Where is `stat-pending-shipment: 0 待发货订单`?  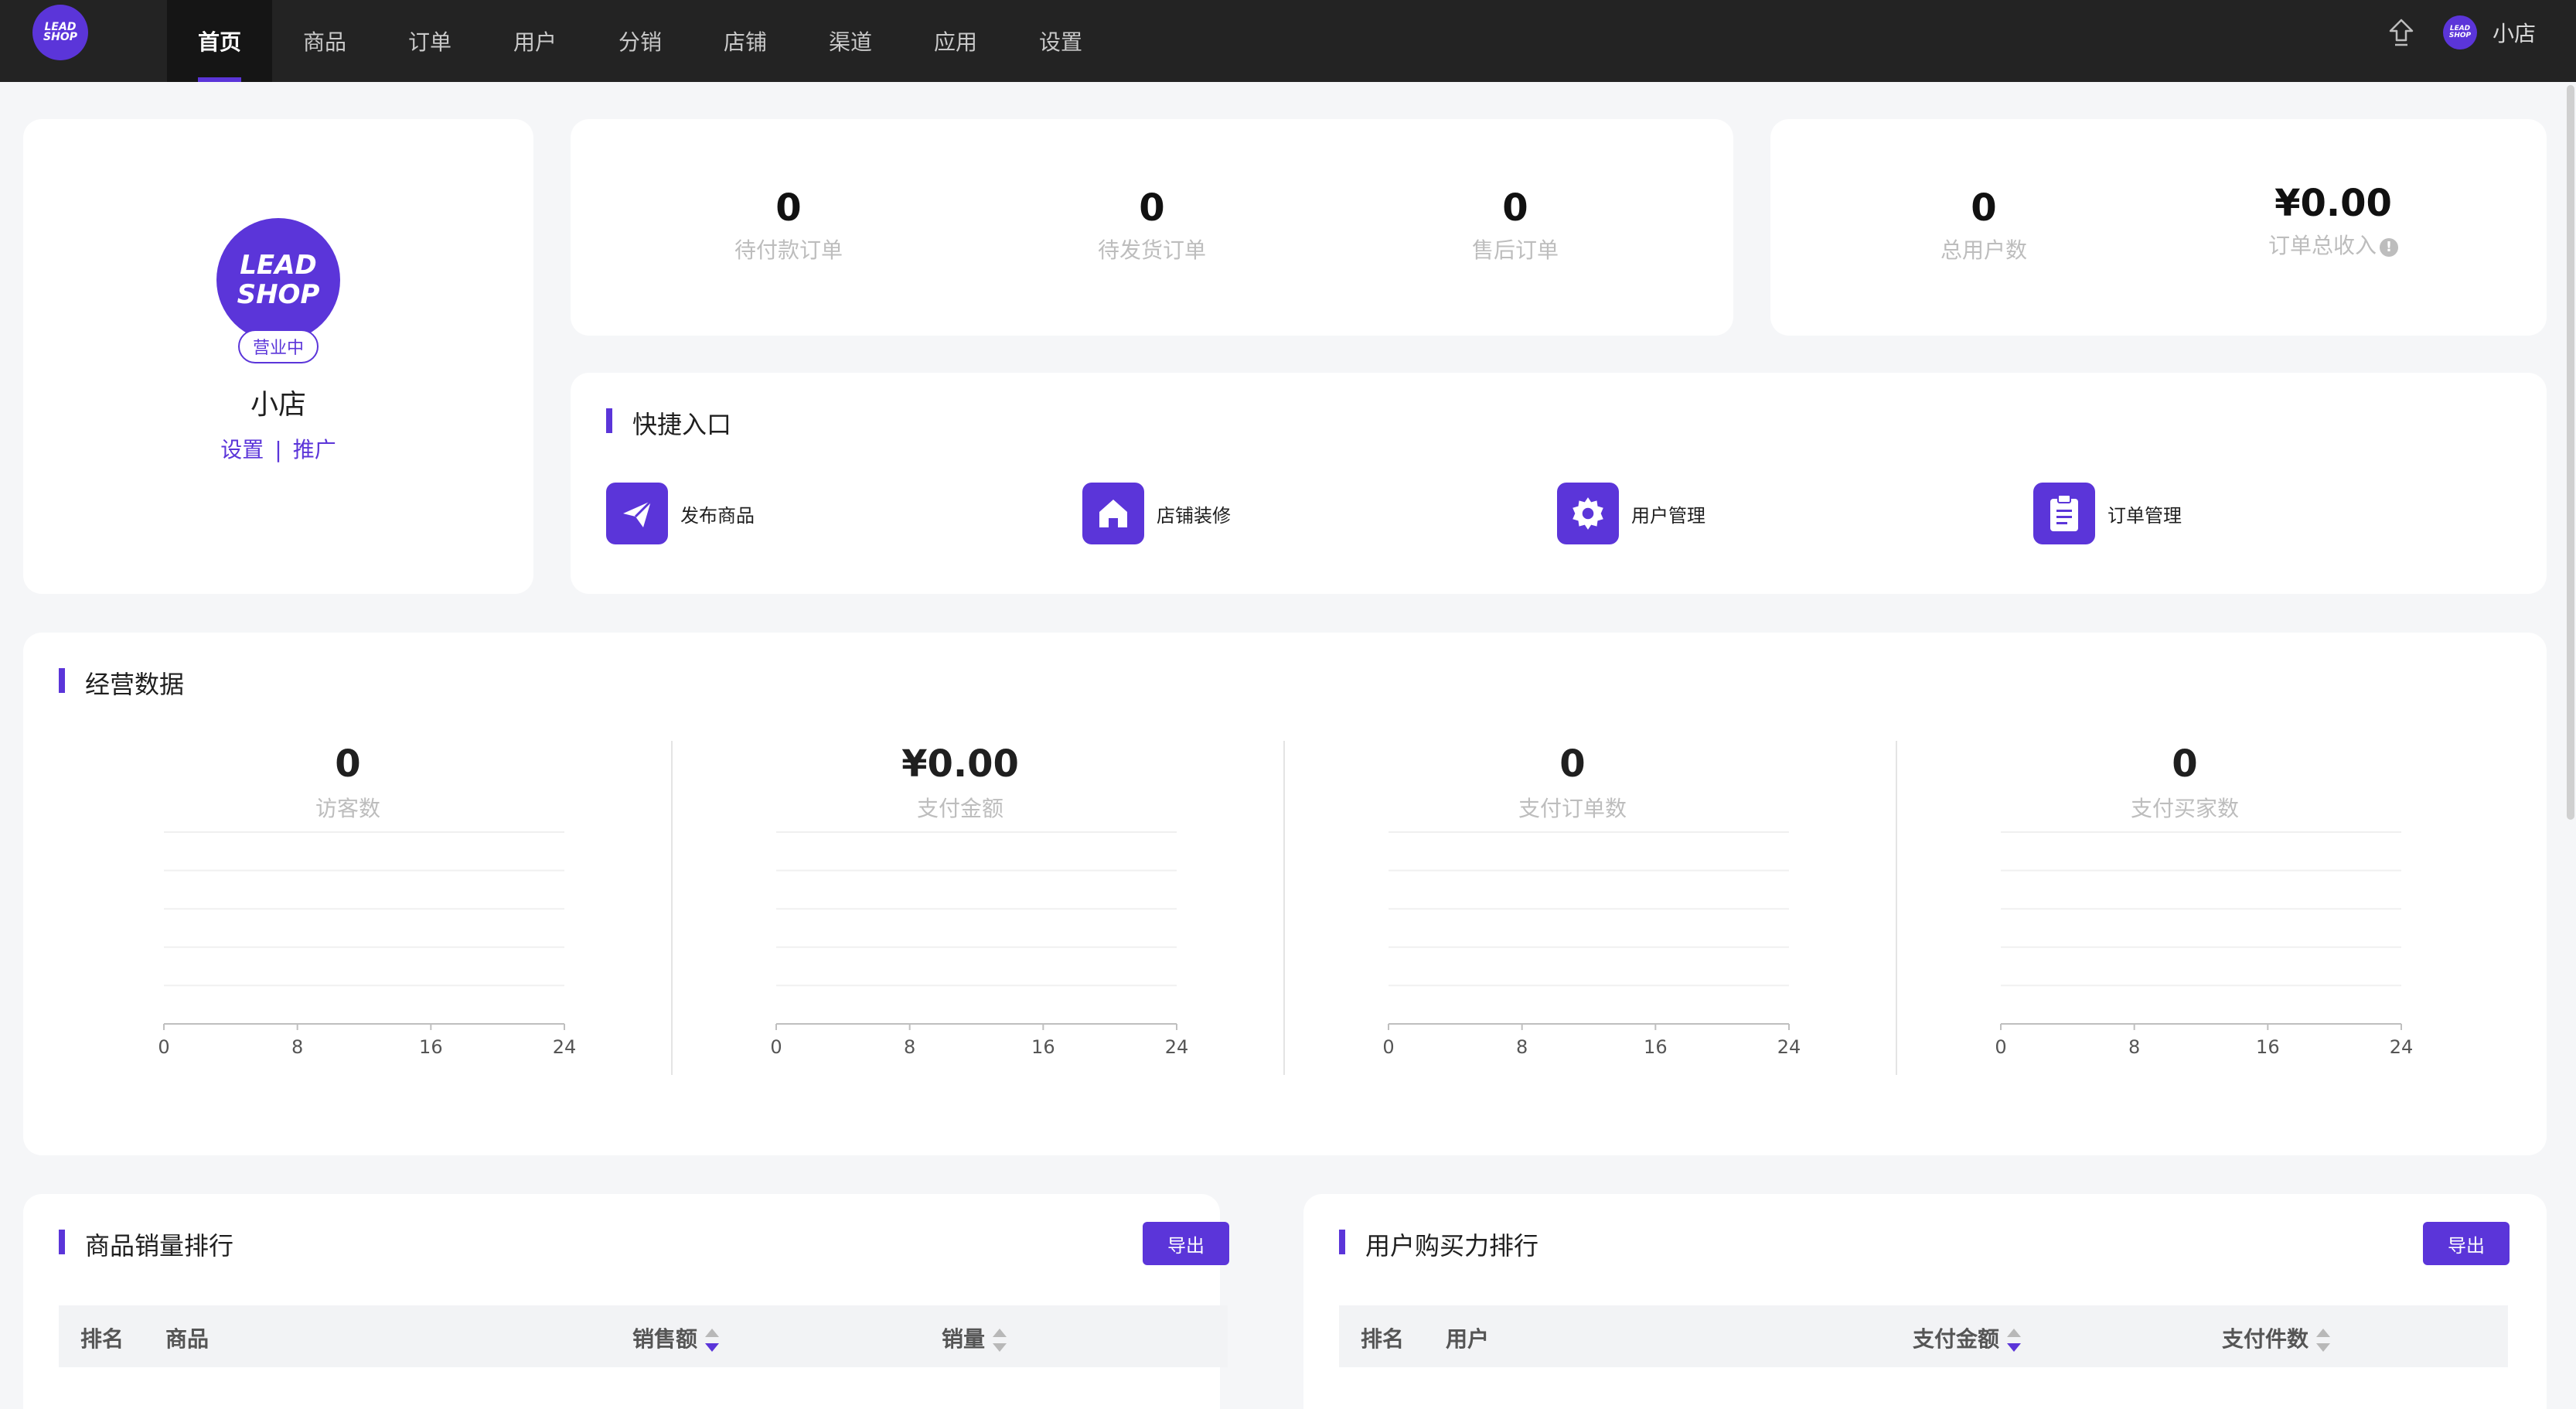
stat-pending-shipment: 0 待发货订单 is located at coordinates (1152, 225).